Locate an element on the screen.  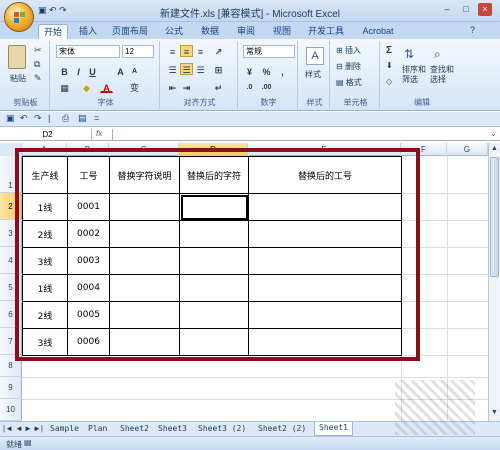
editing-label: 编辑 is located at coordinates (422, 102).